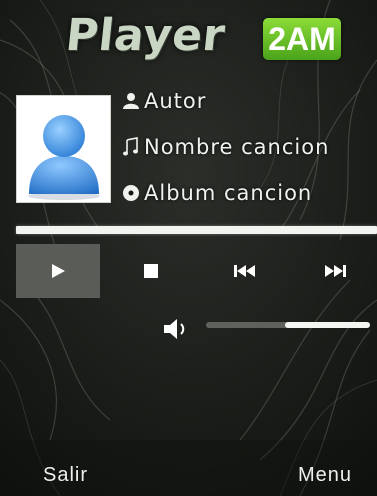  Describe the element at coordinates (325, 475) in the screenshot. I see `menu-softkey: Menu` at that location.